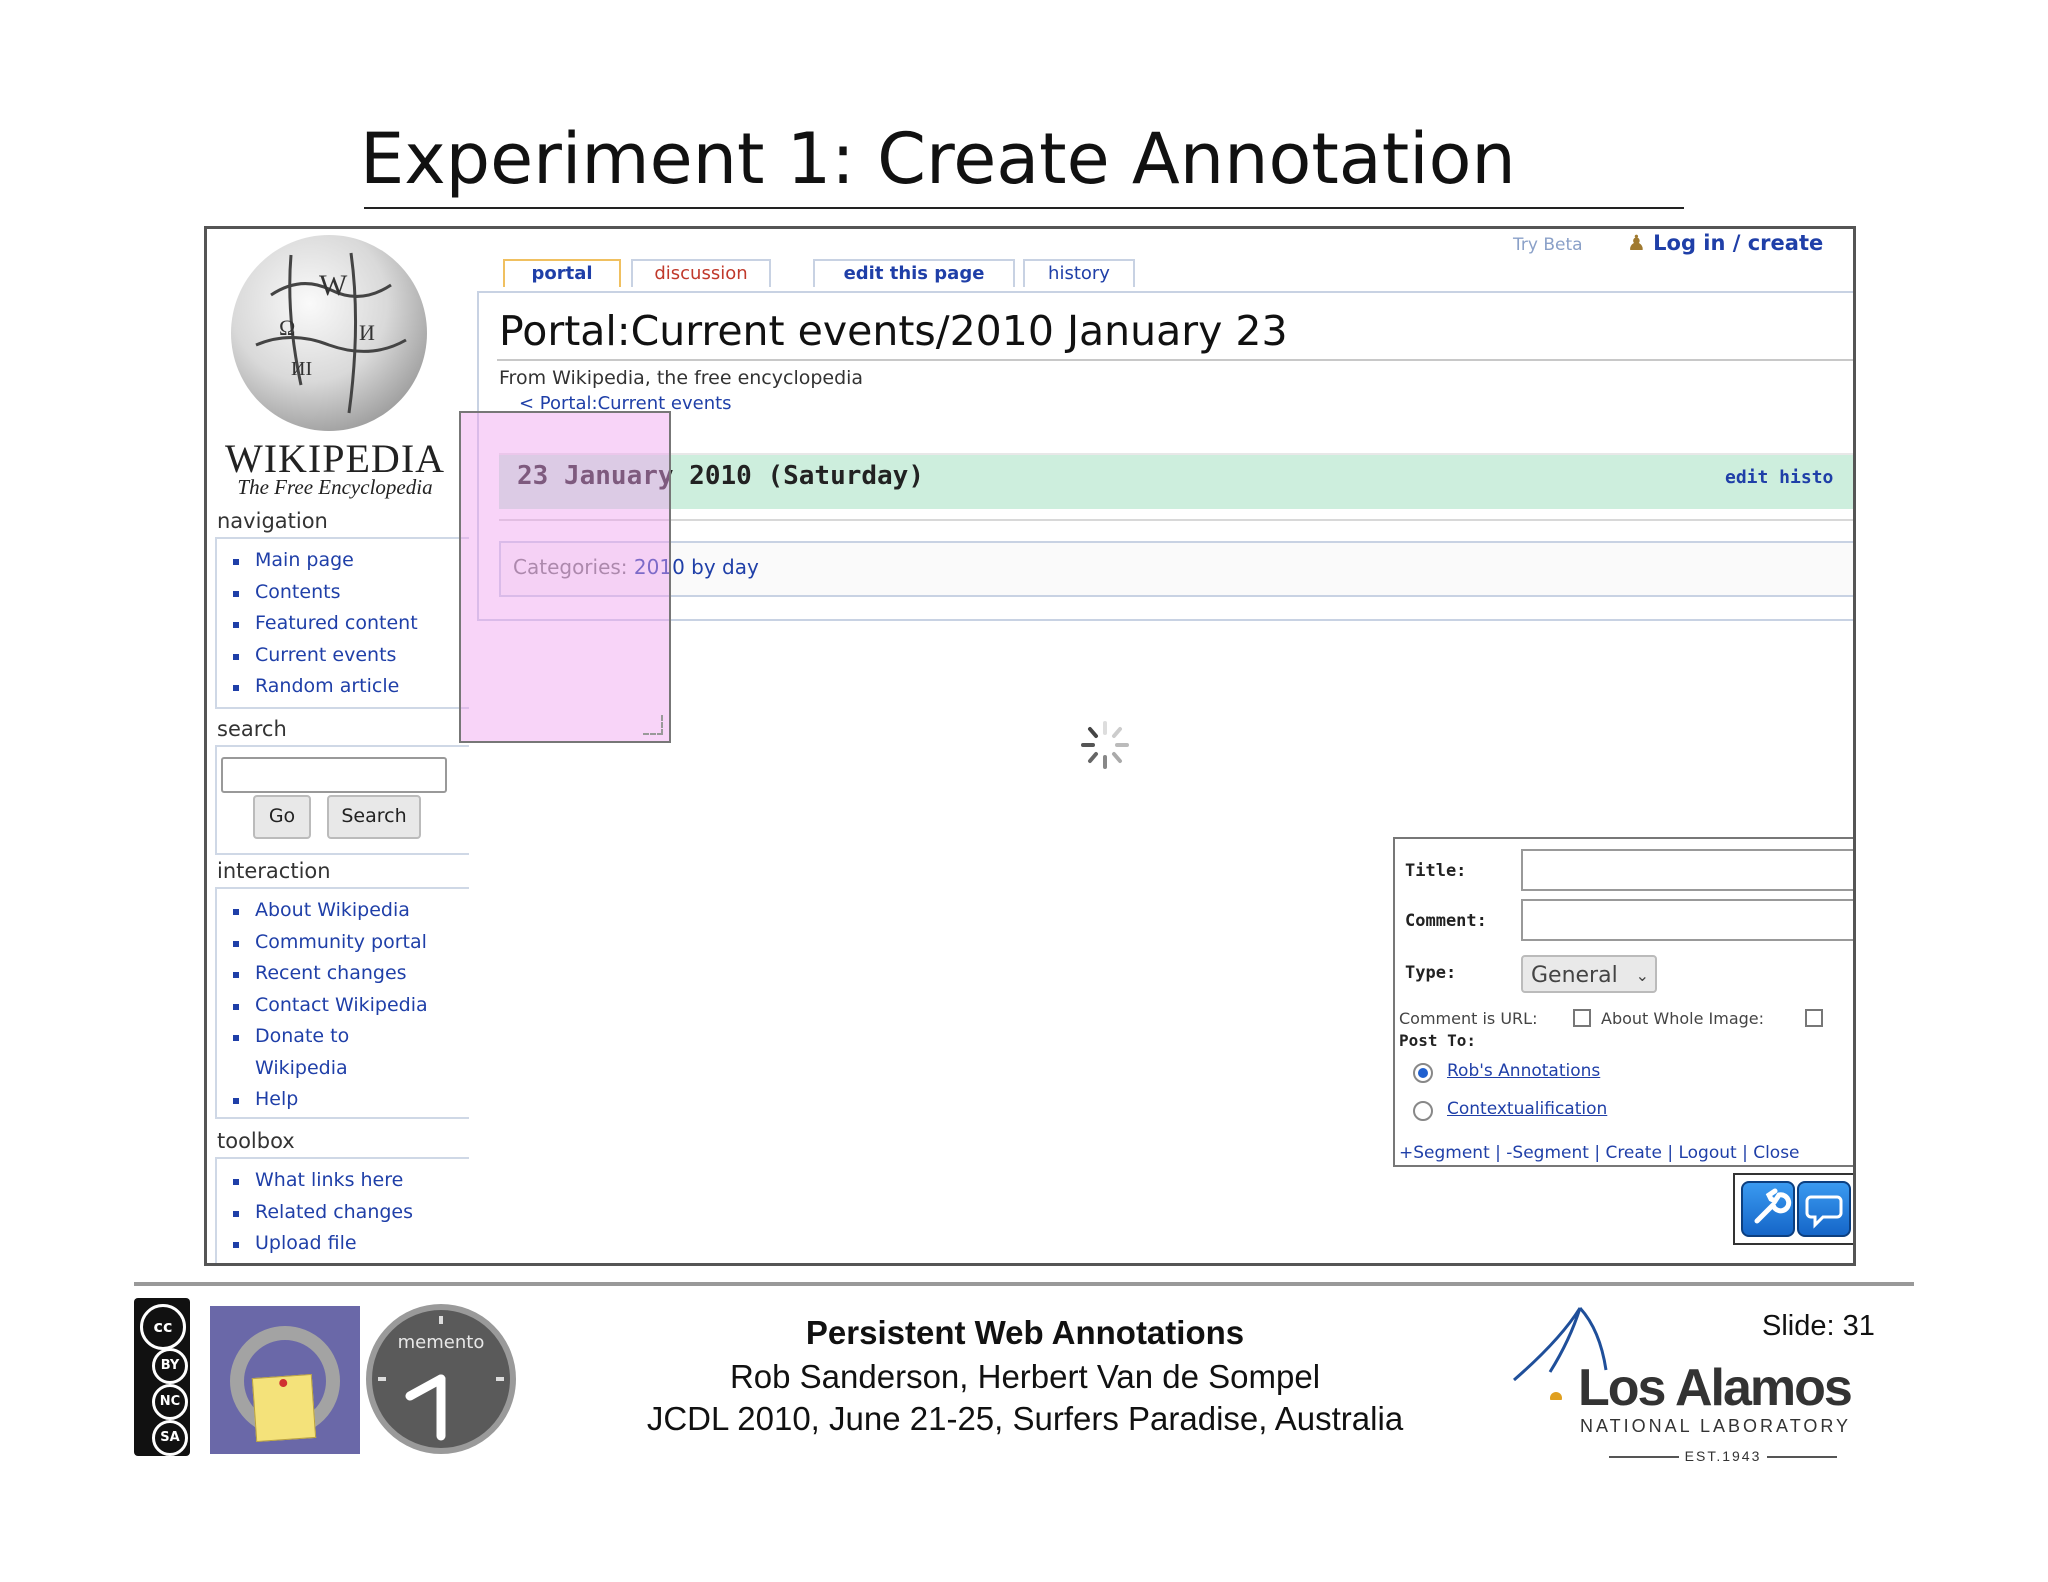 Image resolution: width=2048 pixels, height=1582 pixels. What do you see at coordinates (350, 1213) in the screenshot?
I see `link-related-changes: Related changes` at bounding box center [350, 1213].